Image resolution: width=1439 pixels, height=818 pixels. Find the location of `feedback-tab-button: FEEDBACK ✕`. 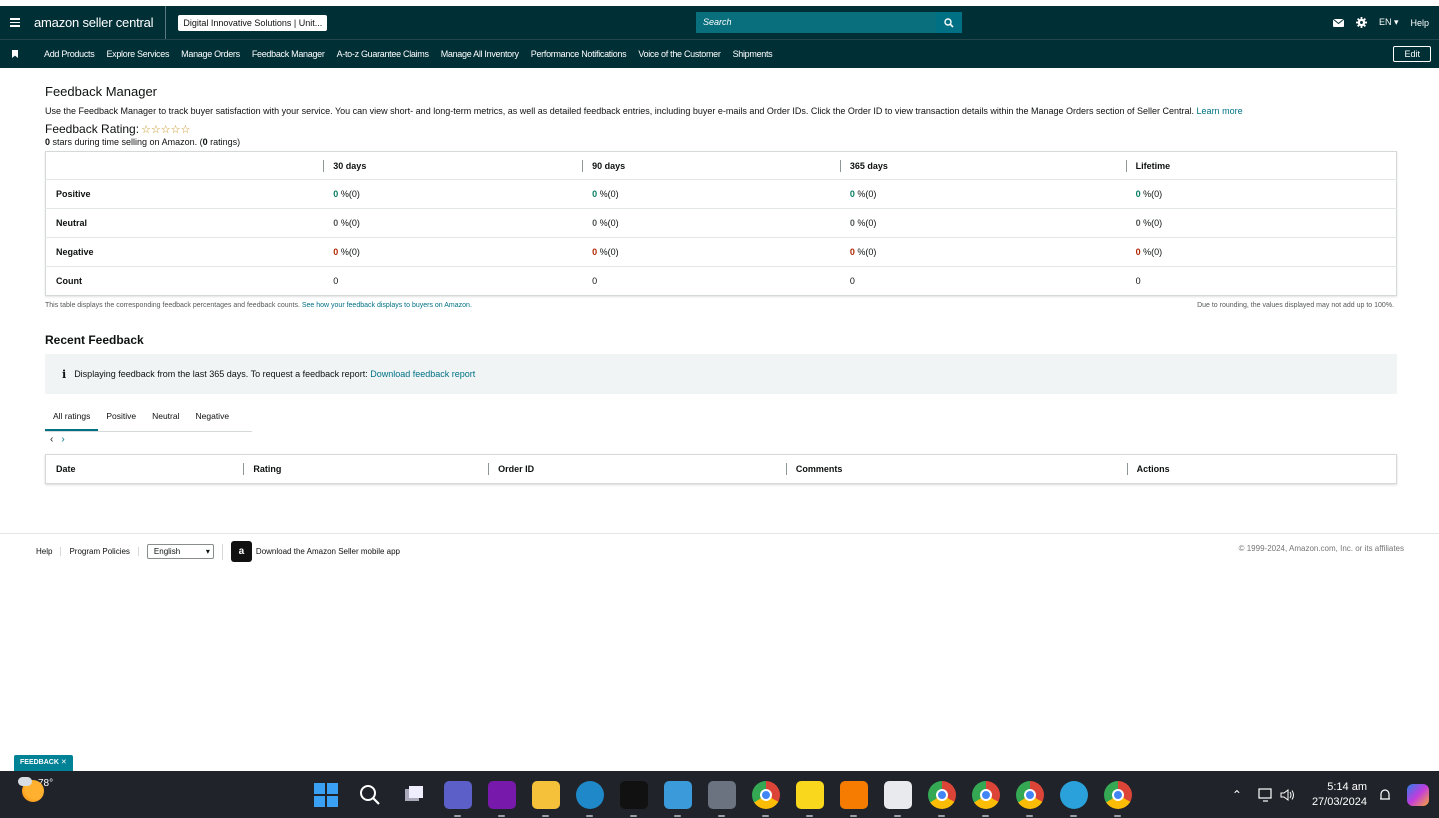

feedback-tab-button: FEEDBACK ✕ is located at coordinates (43, 763).